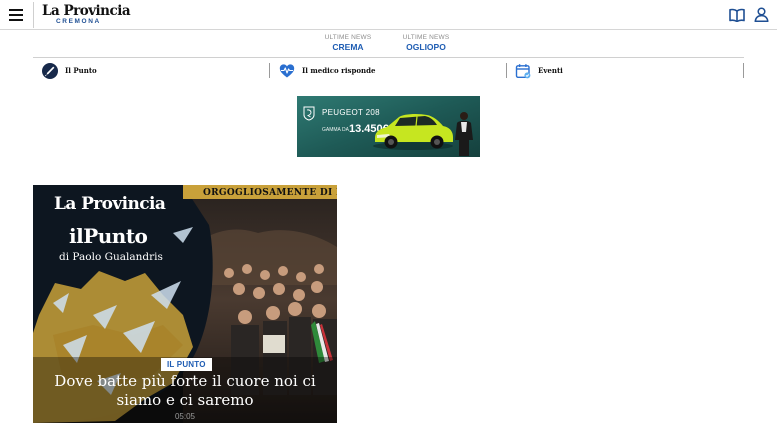  Describe the element at coordinates (81, 70) in the screenshot. I see `section-label: Il Punto` at that location.